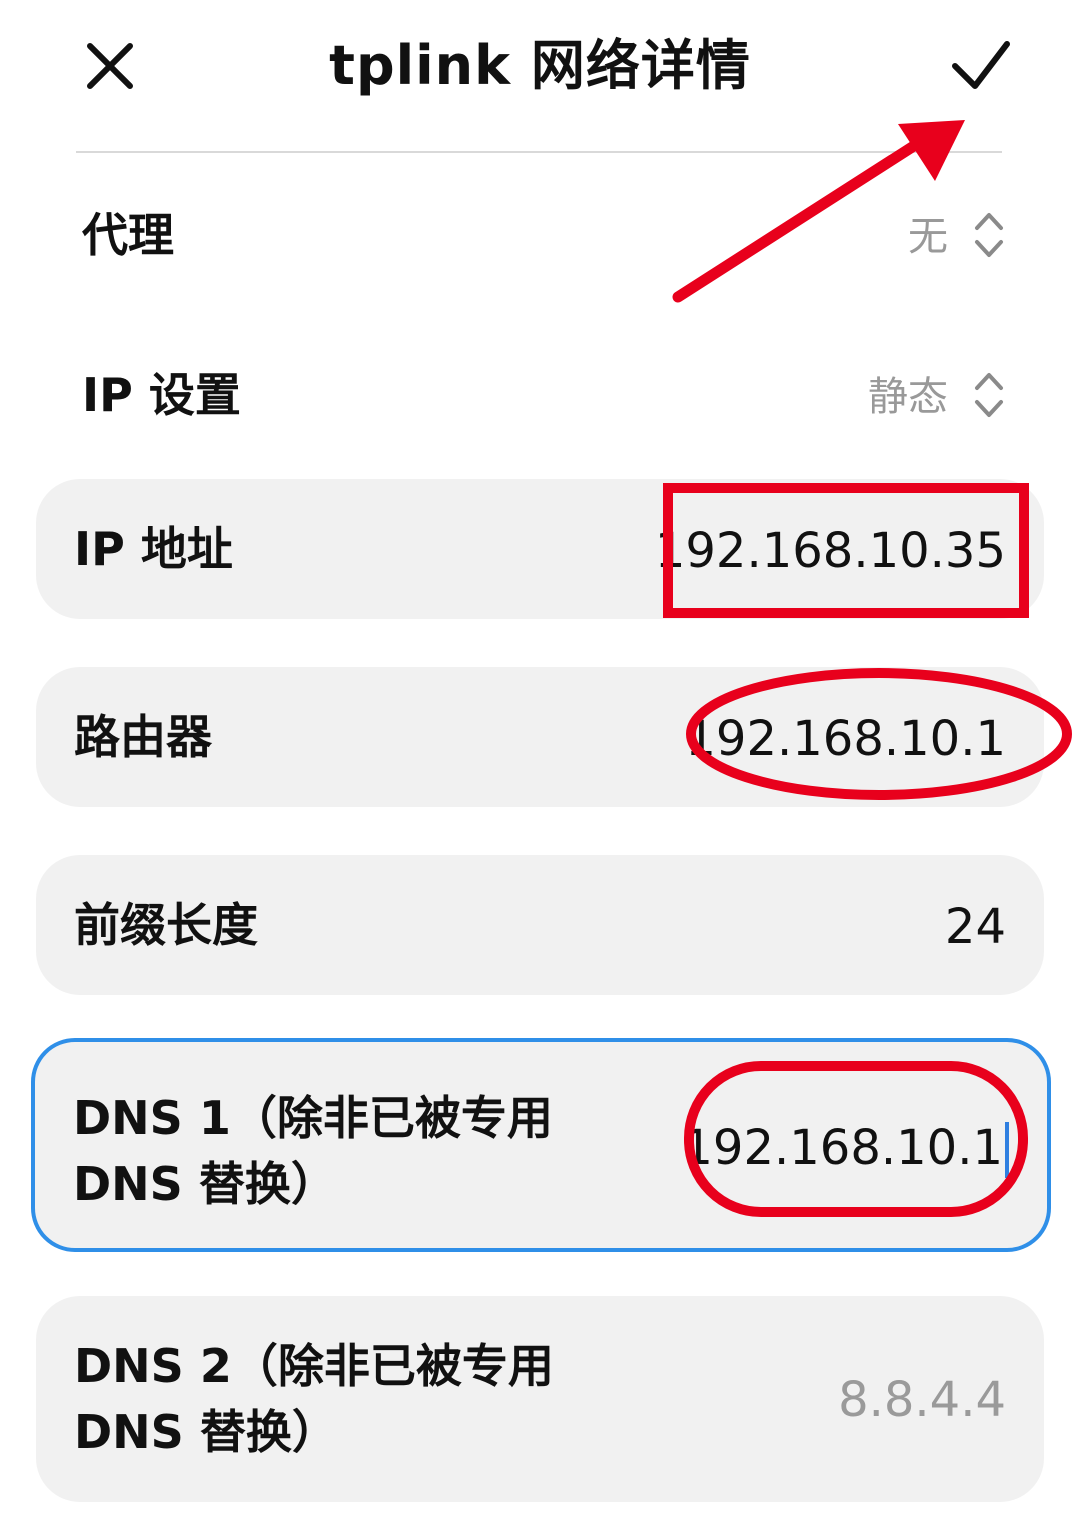 Image resolution: width=1080 pixels, height=1537 pixels. I want to click on gateway-field: 路由器 192.168.10.1, so click(540, 737).